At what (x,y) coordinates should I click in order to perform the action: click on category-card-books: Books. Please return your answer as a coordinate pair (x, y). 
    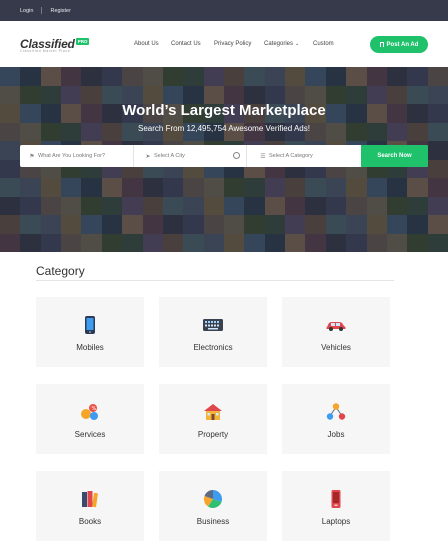
    Looking at the image, I should click on (90, 506).